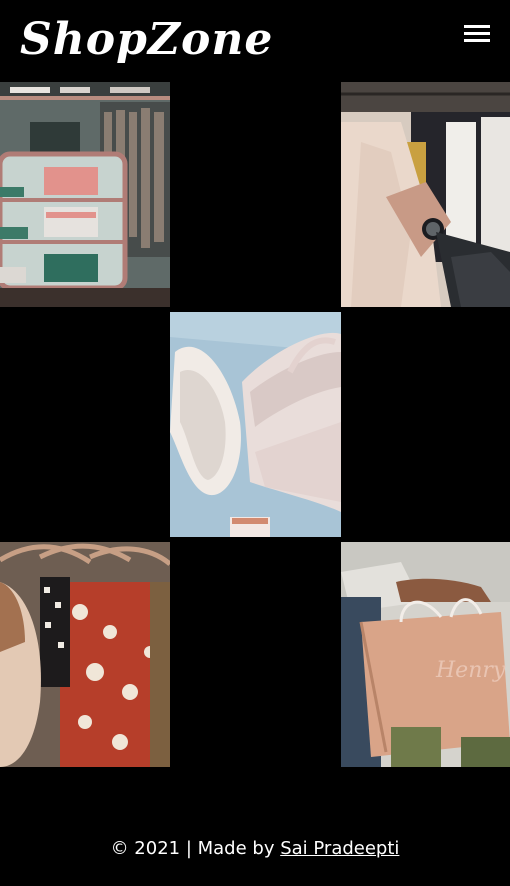 The height and width of the screenshot is (886, 510). Describe the element at coordinates (425, 194) in the screenshot. I see `hand-browsing-rack-image` at that location.